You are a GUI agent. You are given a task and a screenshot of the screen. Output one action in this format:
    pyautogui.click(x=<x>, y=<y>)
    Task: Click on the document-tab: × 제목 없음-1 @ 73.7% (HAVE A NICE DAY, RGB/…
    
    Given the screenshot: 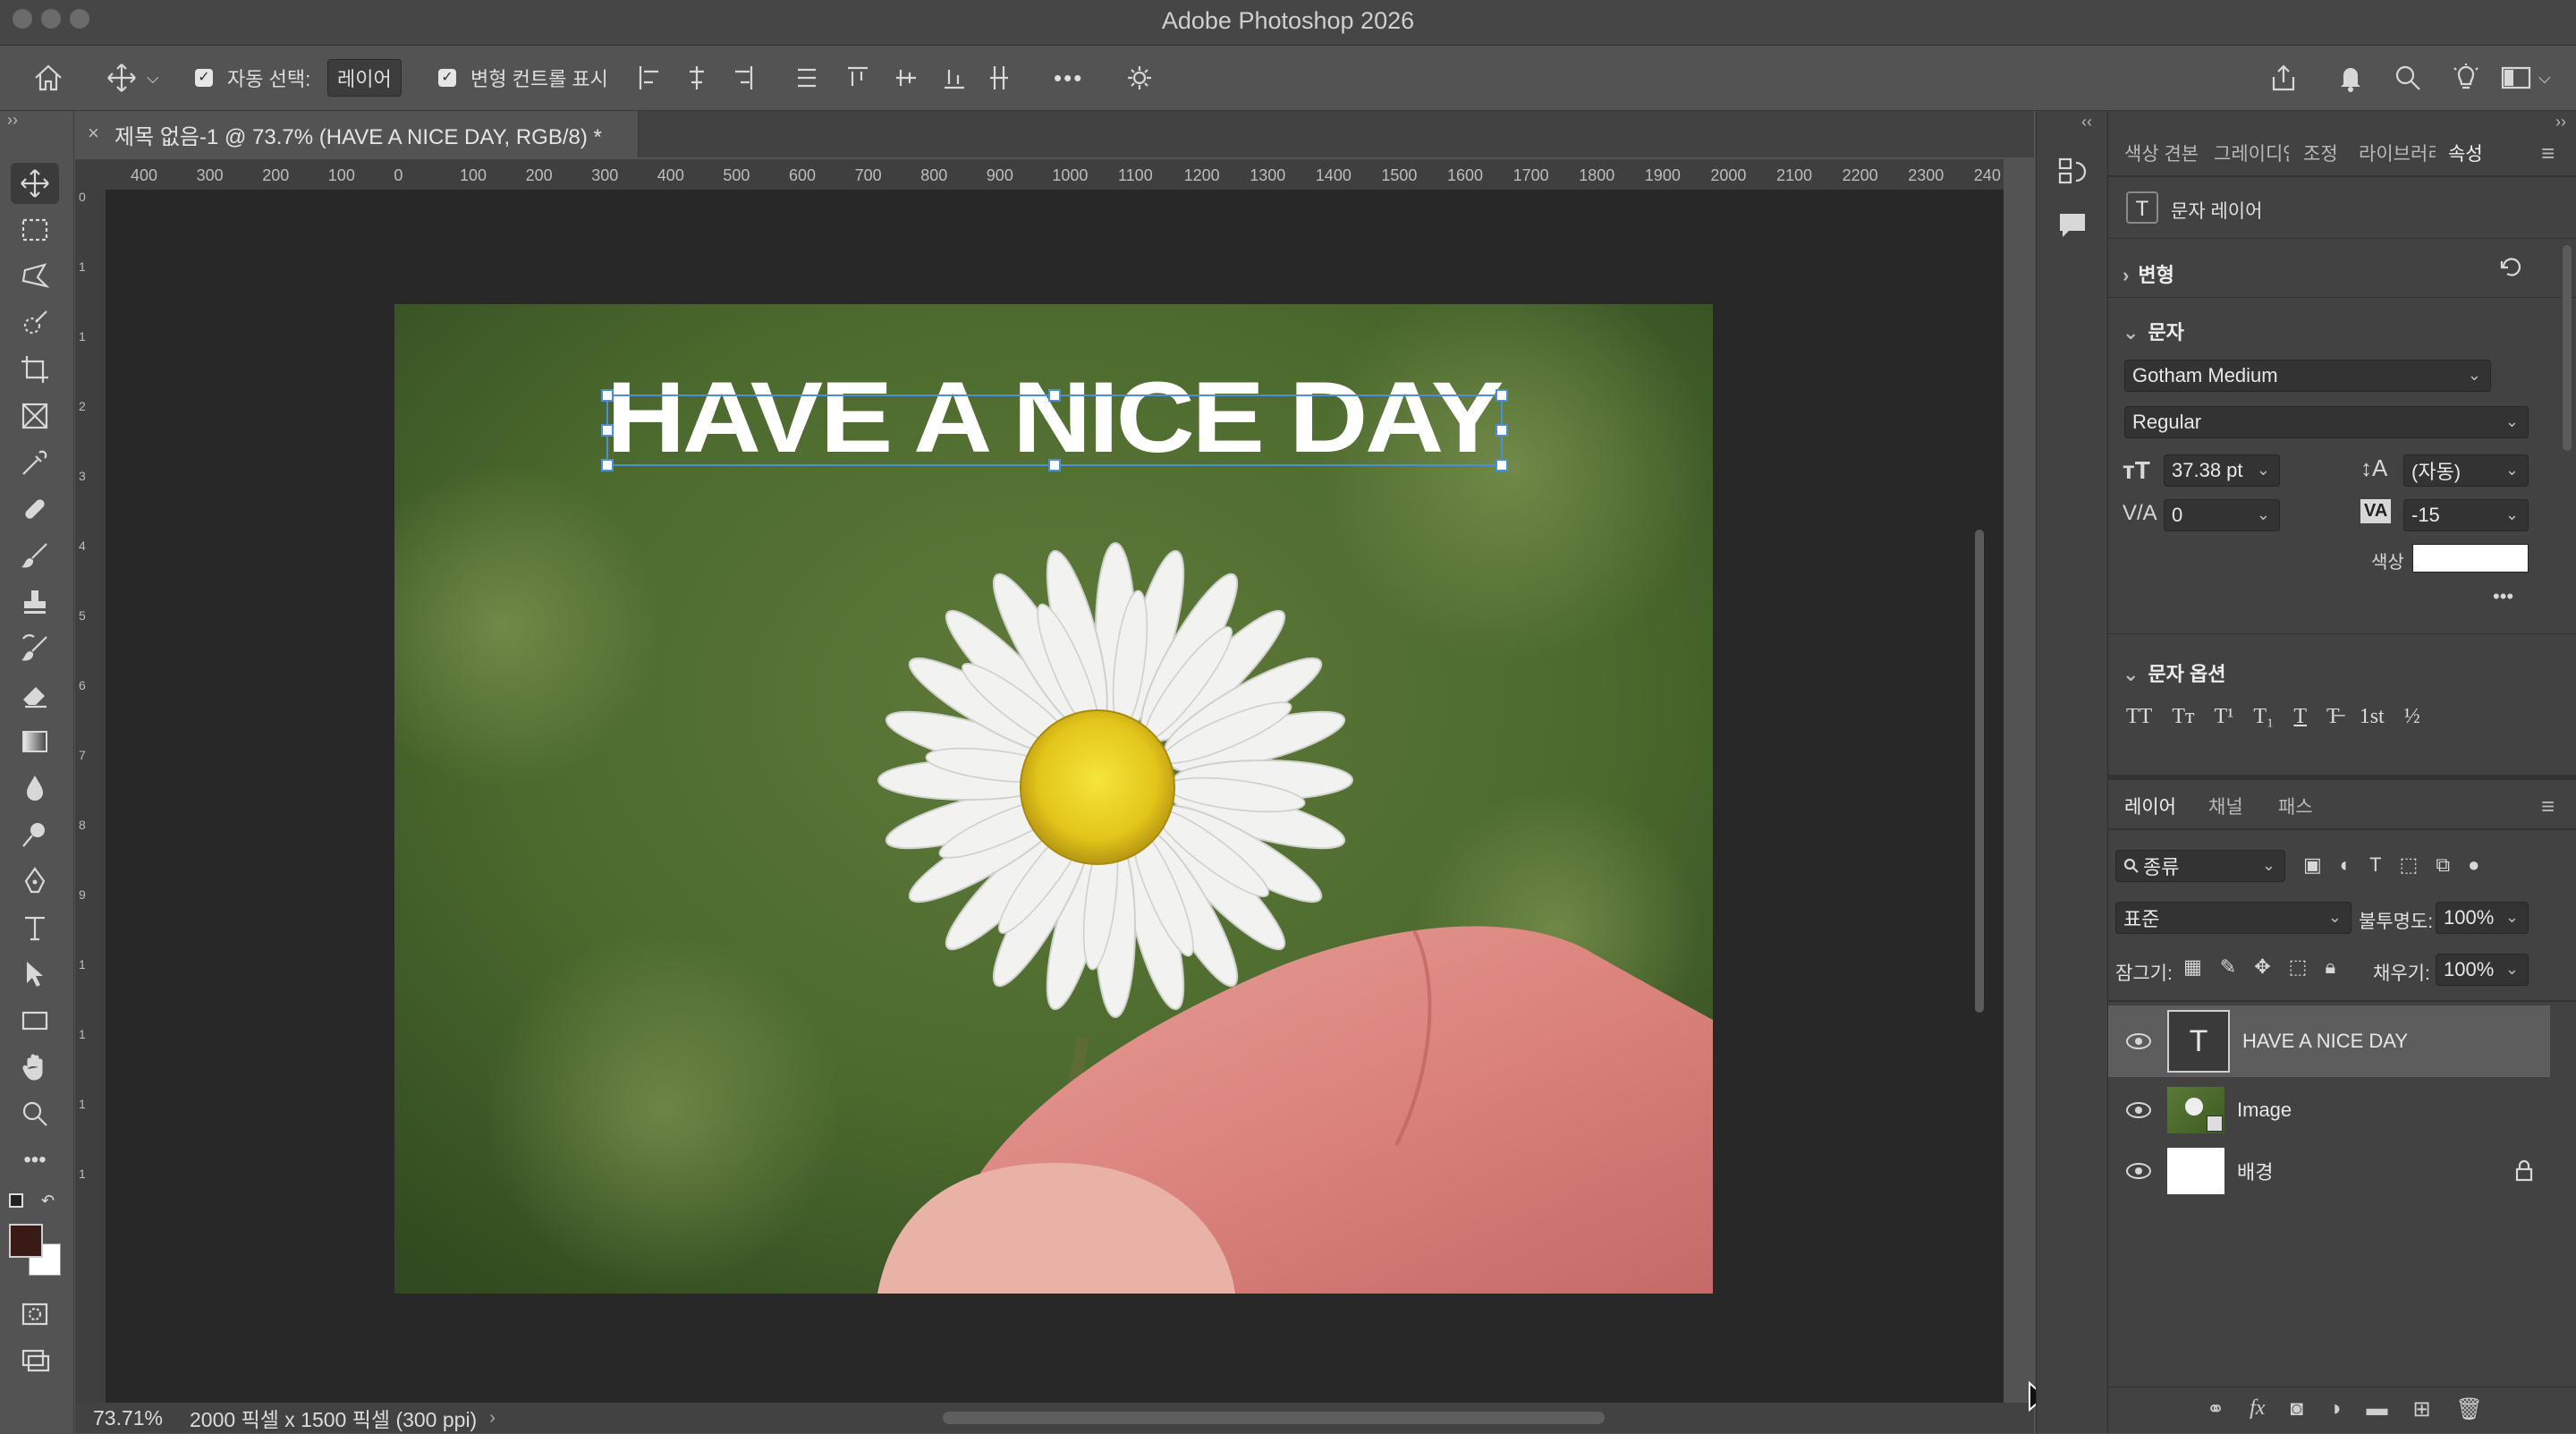 What is the action you would take?
    pyautogui.click(x=357, y=134)
    